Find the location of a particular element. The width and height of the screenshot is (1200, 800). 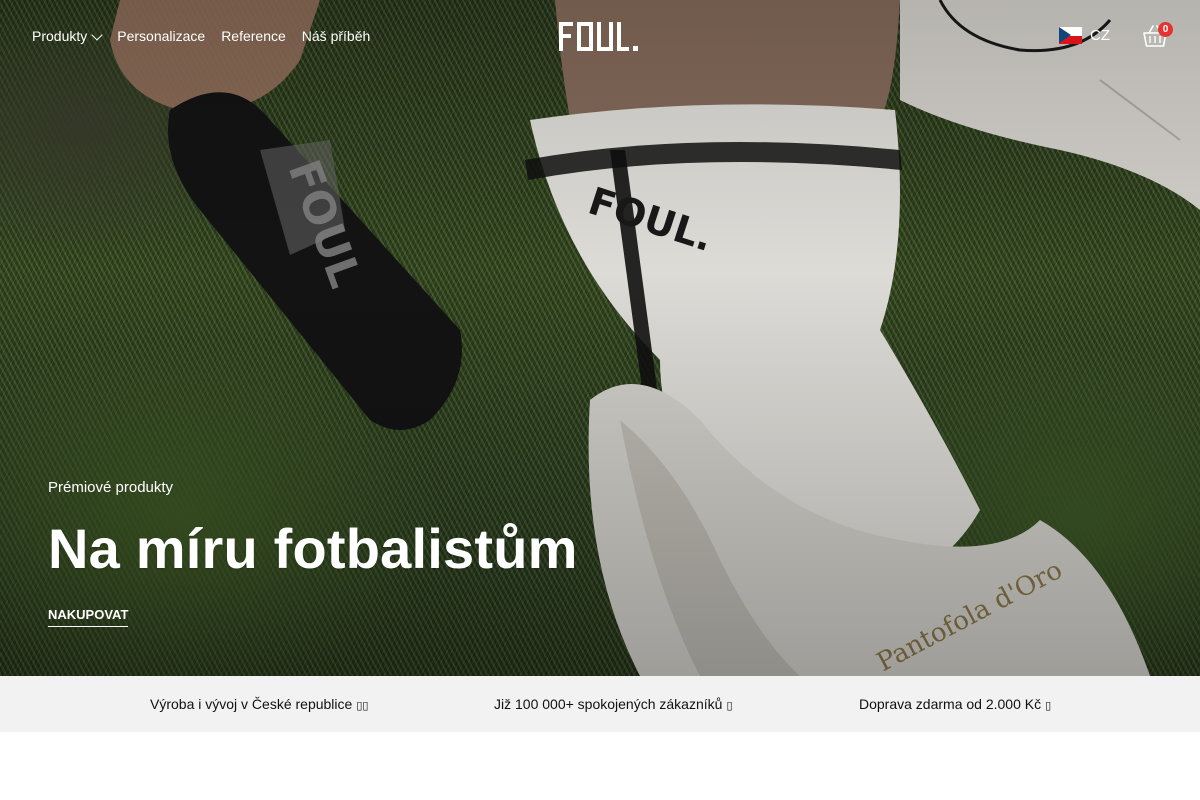

nav-item-label: Personalizace is located at coordinates (161, 36).